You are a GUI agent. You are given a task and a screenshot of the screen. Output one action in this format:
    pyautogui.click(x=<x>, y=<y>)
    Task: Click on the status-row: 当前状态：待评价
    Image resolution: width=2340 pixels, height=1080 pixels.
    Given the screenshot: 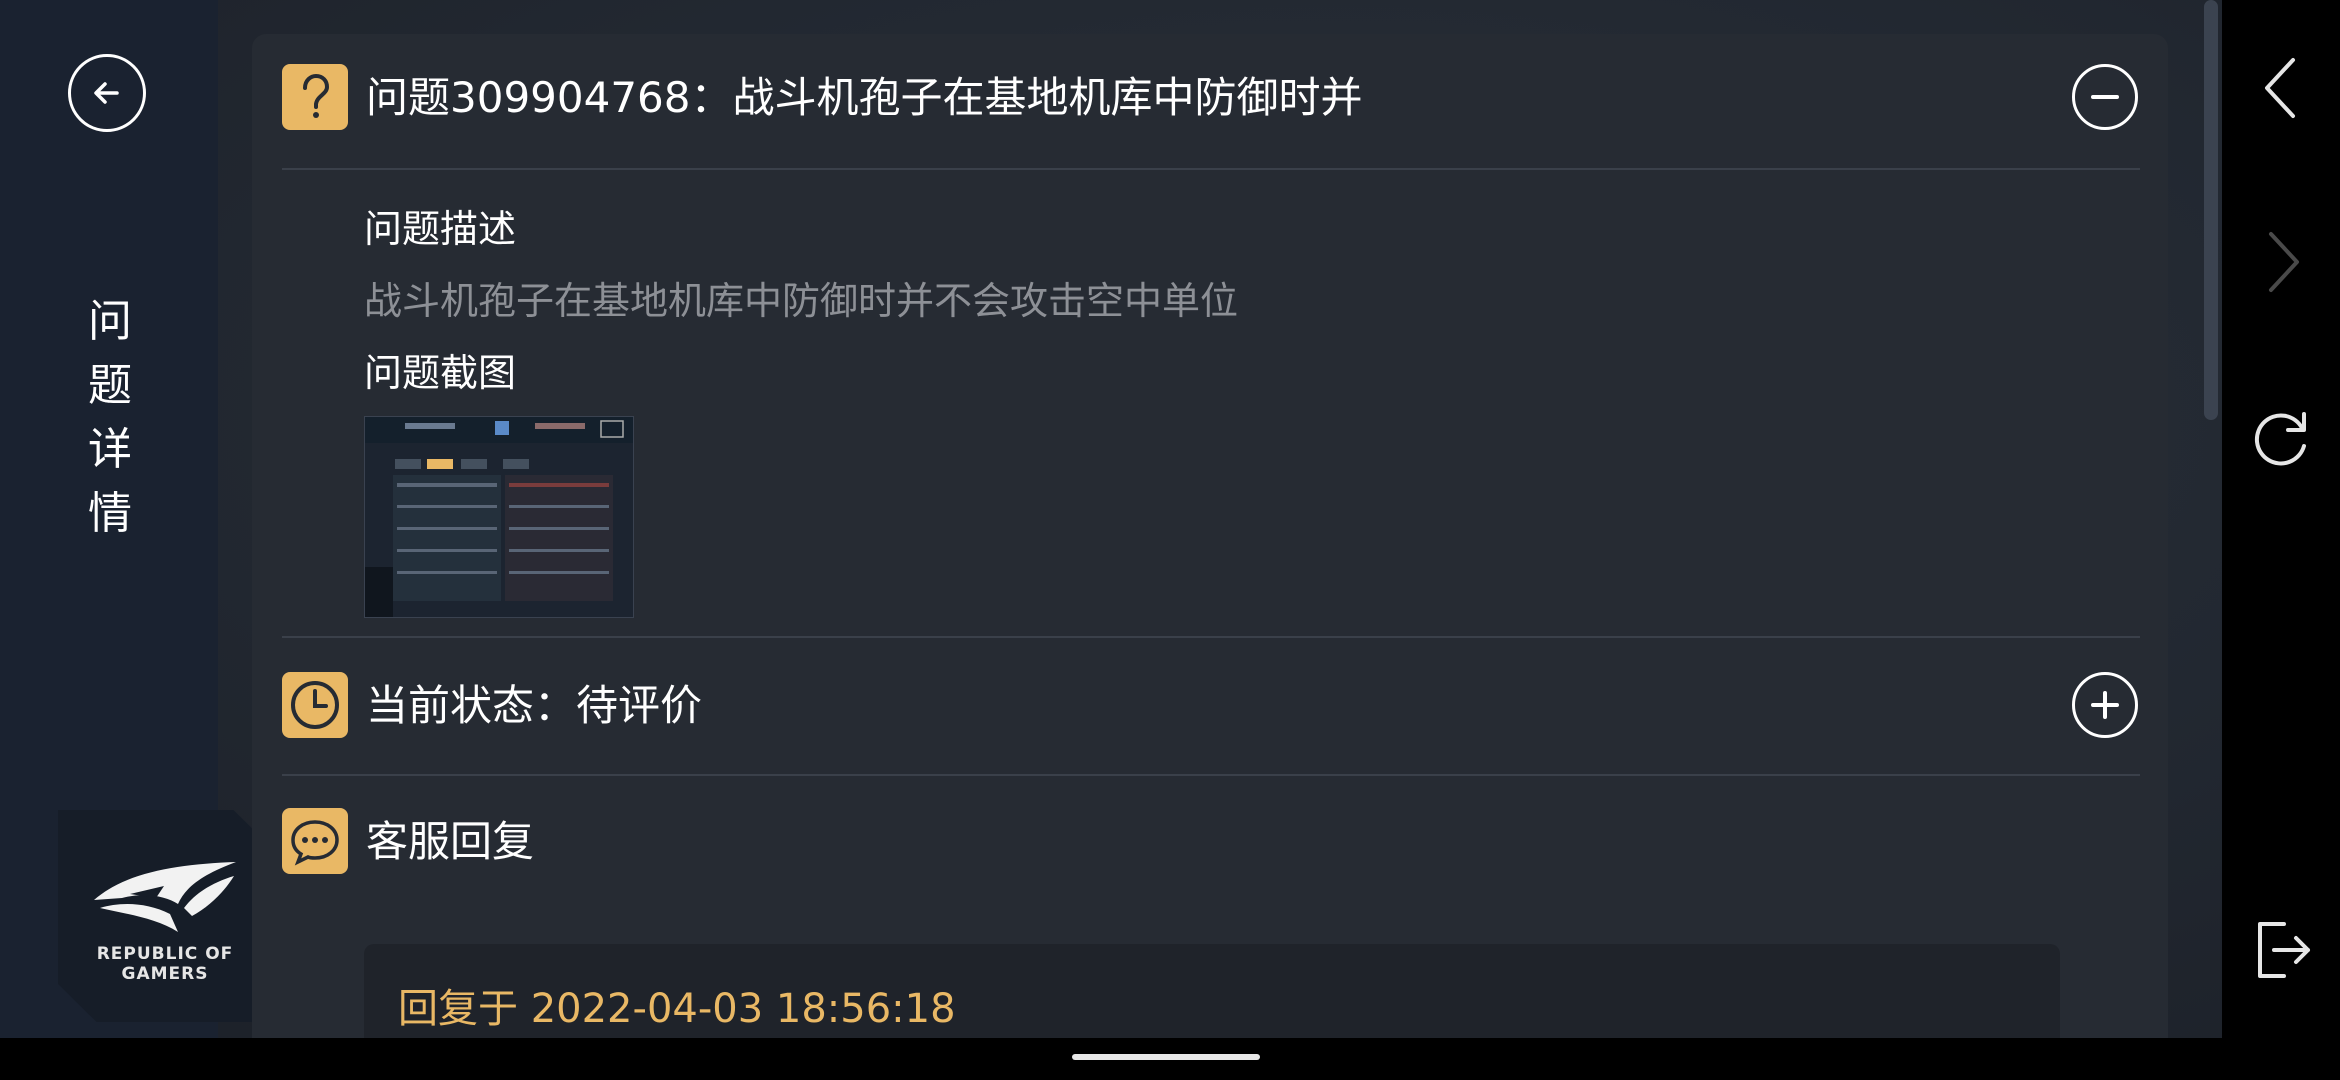 What is the action you would take?
    pyautogui.click(x=1211, y=688)
    